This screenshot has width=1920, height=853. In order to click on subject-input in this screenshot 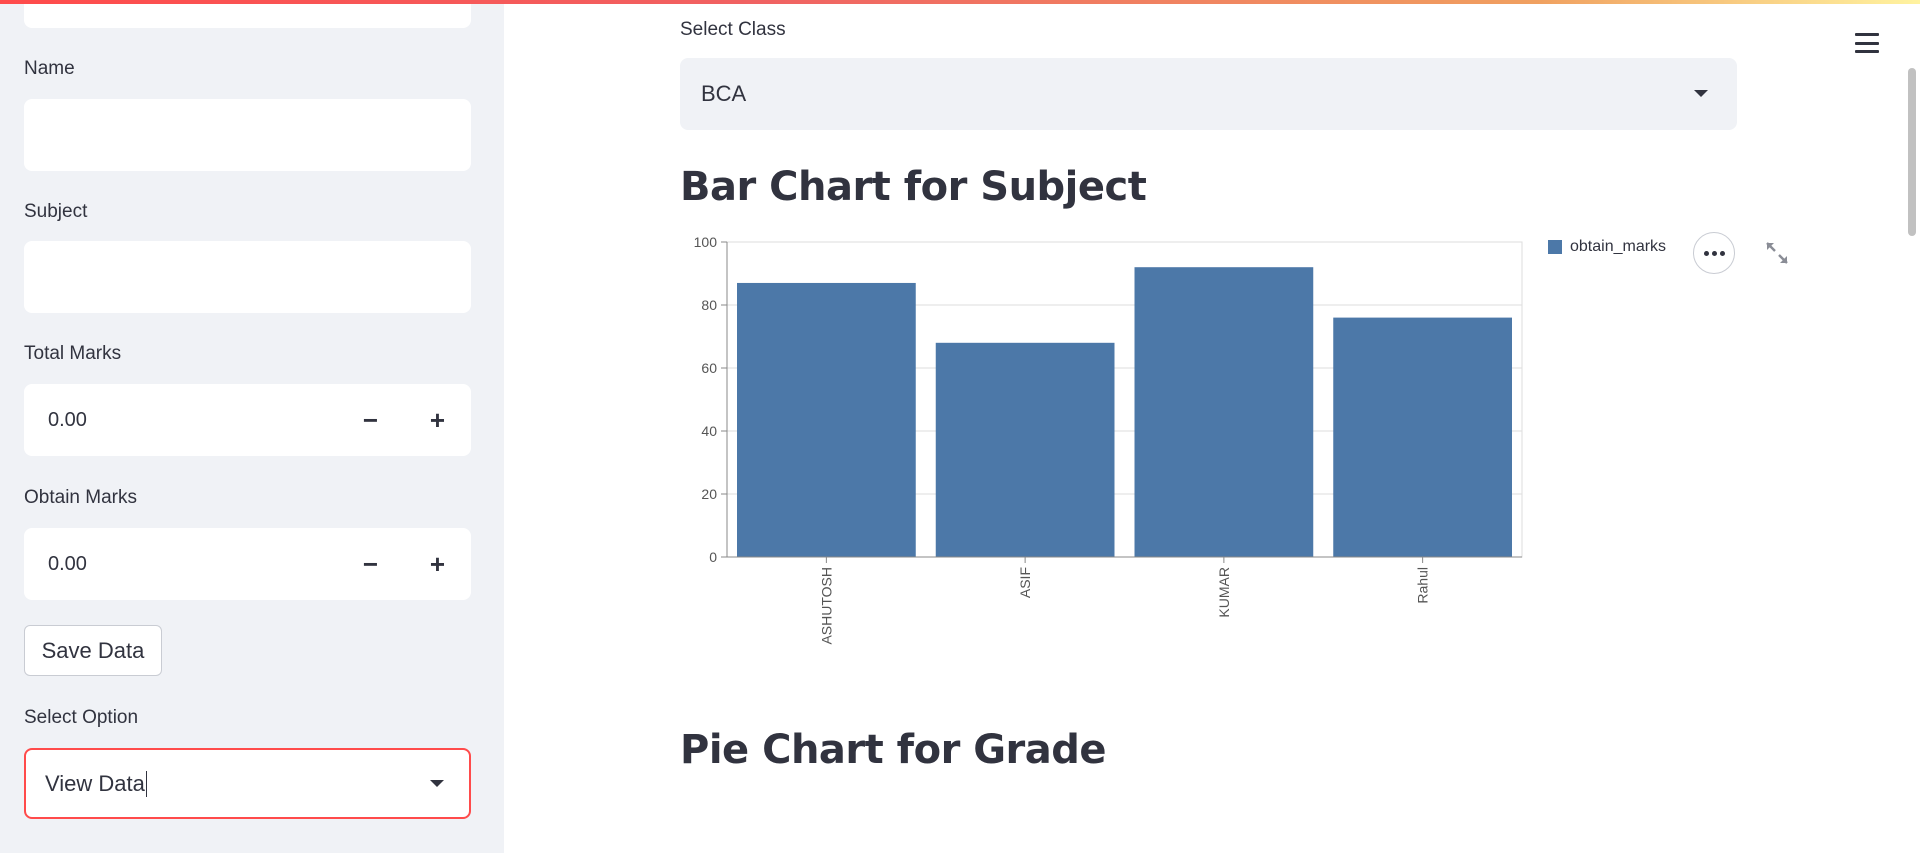, I will do `click(247, 277)`.